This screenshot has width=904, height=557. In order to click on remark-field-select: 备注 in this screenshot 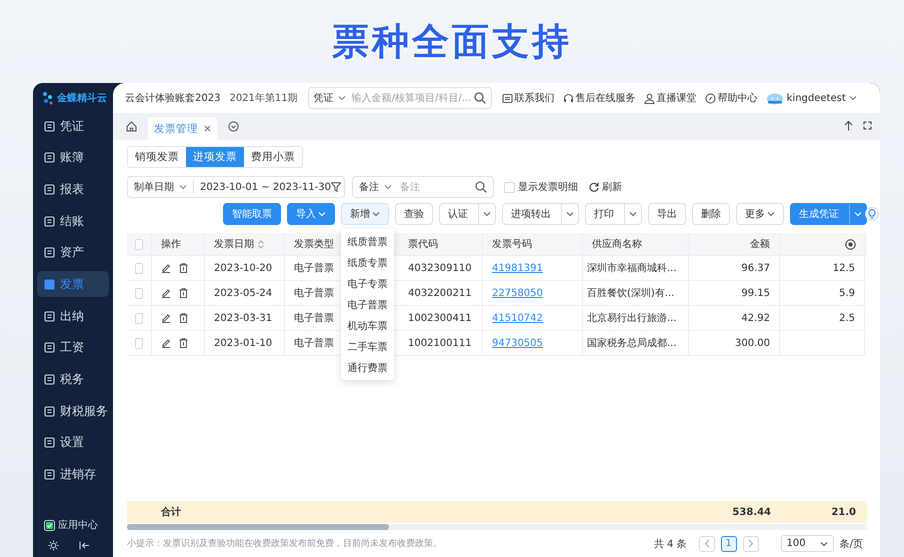, I will do `click(375, 187)`.